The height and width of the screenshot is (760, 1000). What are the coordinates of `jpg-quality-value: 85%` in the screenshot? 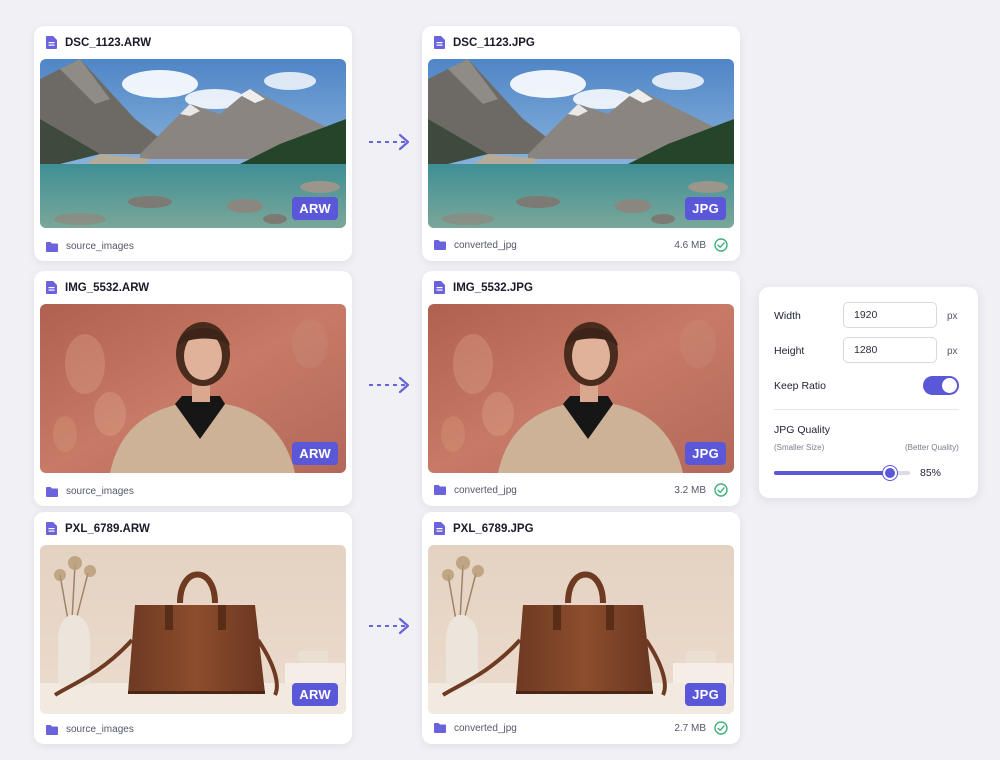 It's located at (931, 473).